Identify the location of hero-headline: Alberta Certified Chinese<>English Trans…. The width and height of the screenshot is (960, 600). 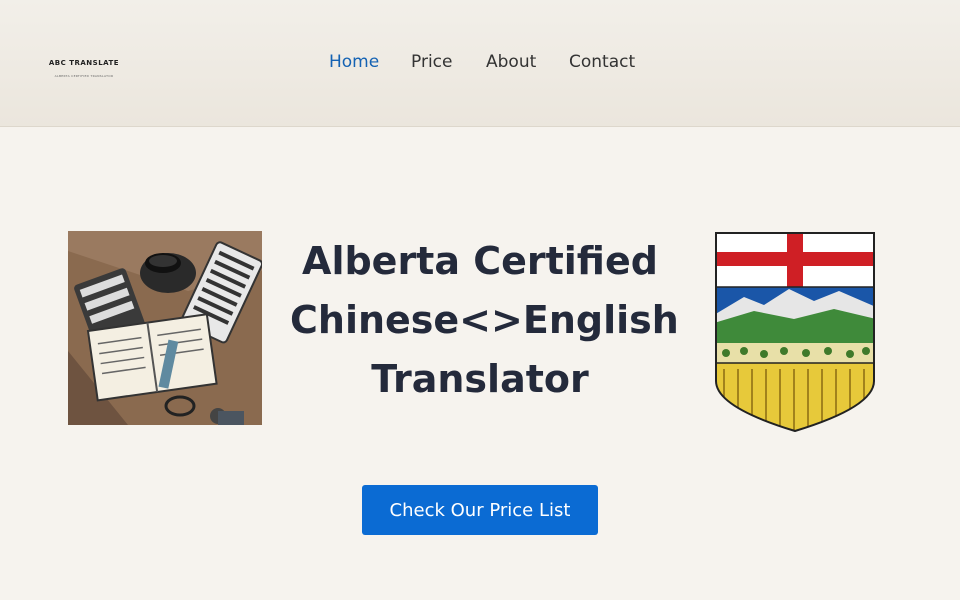
(484, 320).